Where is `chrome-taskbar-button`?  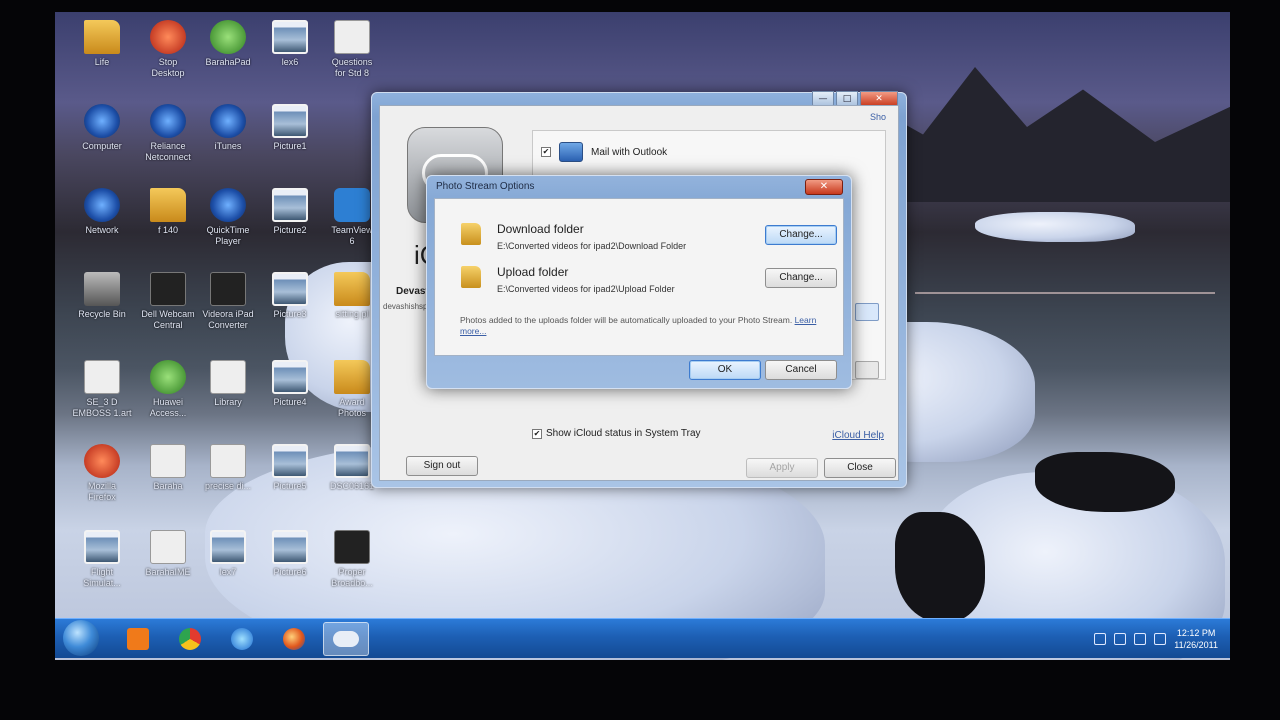 chrome-taskbar-button is located at coordinates (190, 639).